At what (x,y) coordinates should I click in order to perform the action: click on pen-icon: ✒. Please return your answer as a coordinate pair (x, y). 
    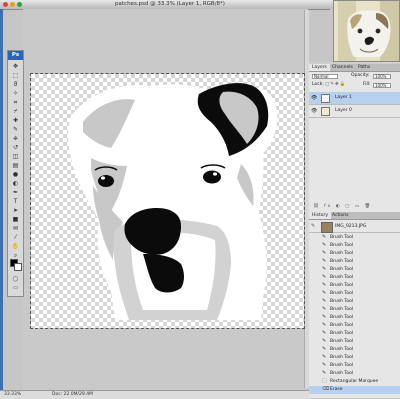
    Looking at the image, I should click on (15, 192).